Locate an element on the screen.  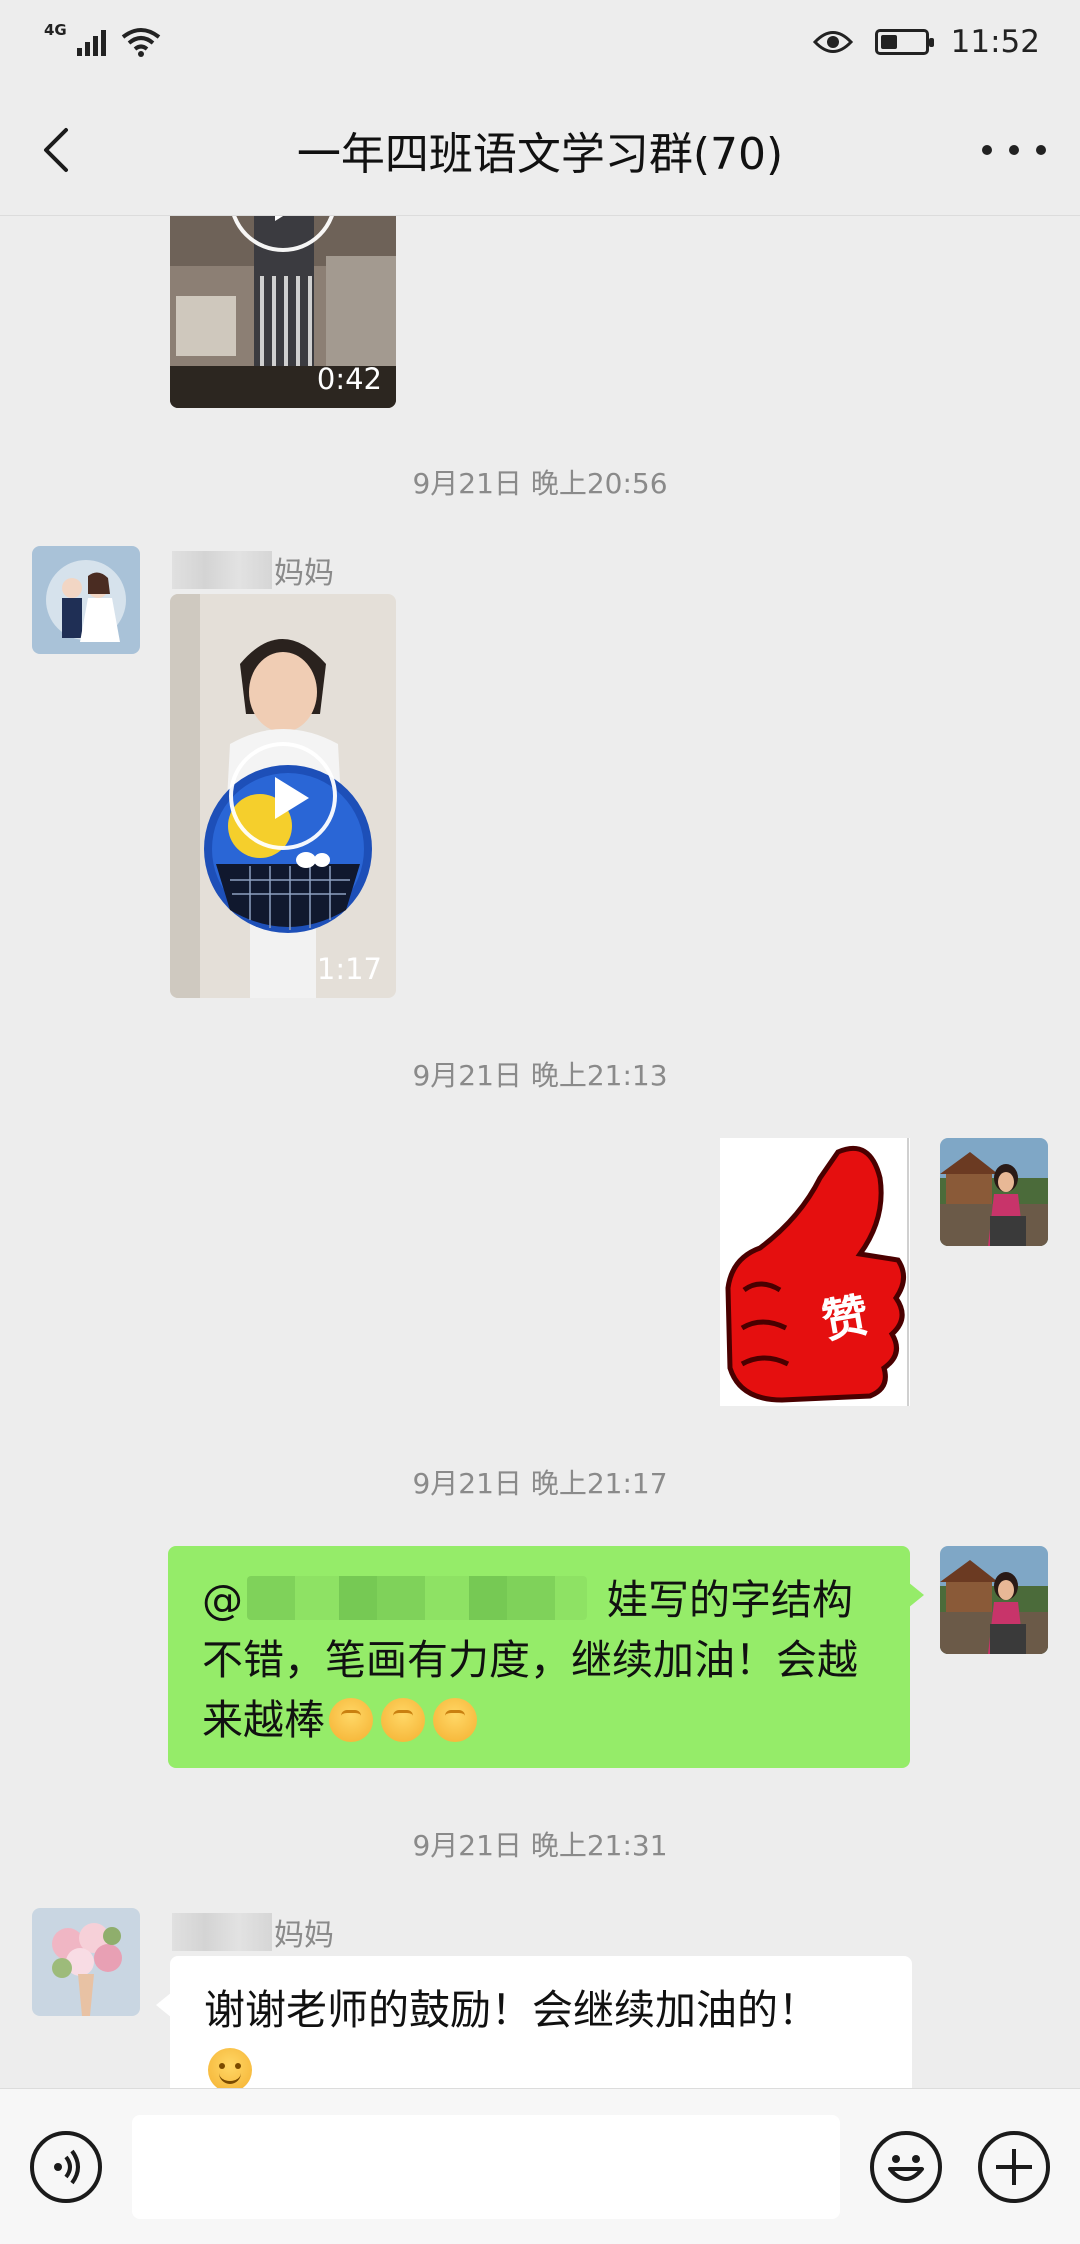
timestamp: 9月21日 晚上21:17 is located at coordinates (540, 1483).